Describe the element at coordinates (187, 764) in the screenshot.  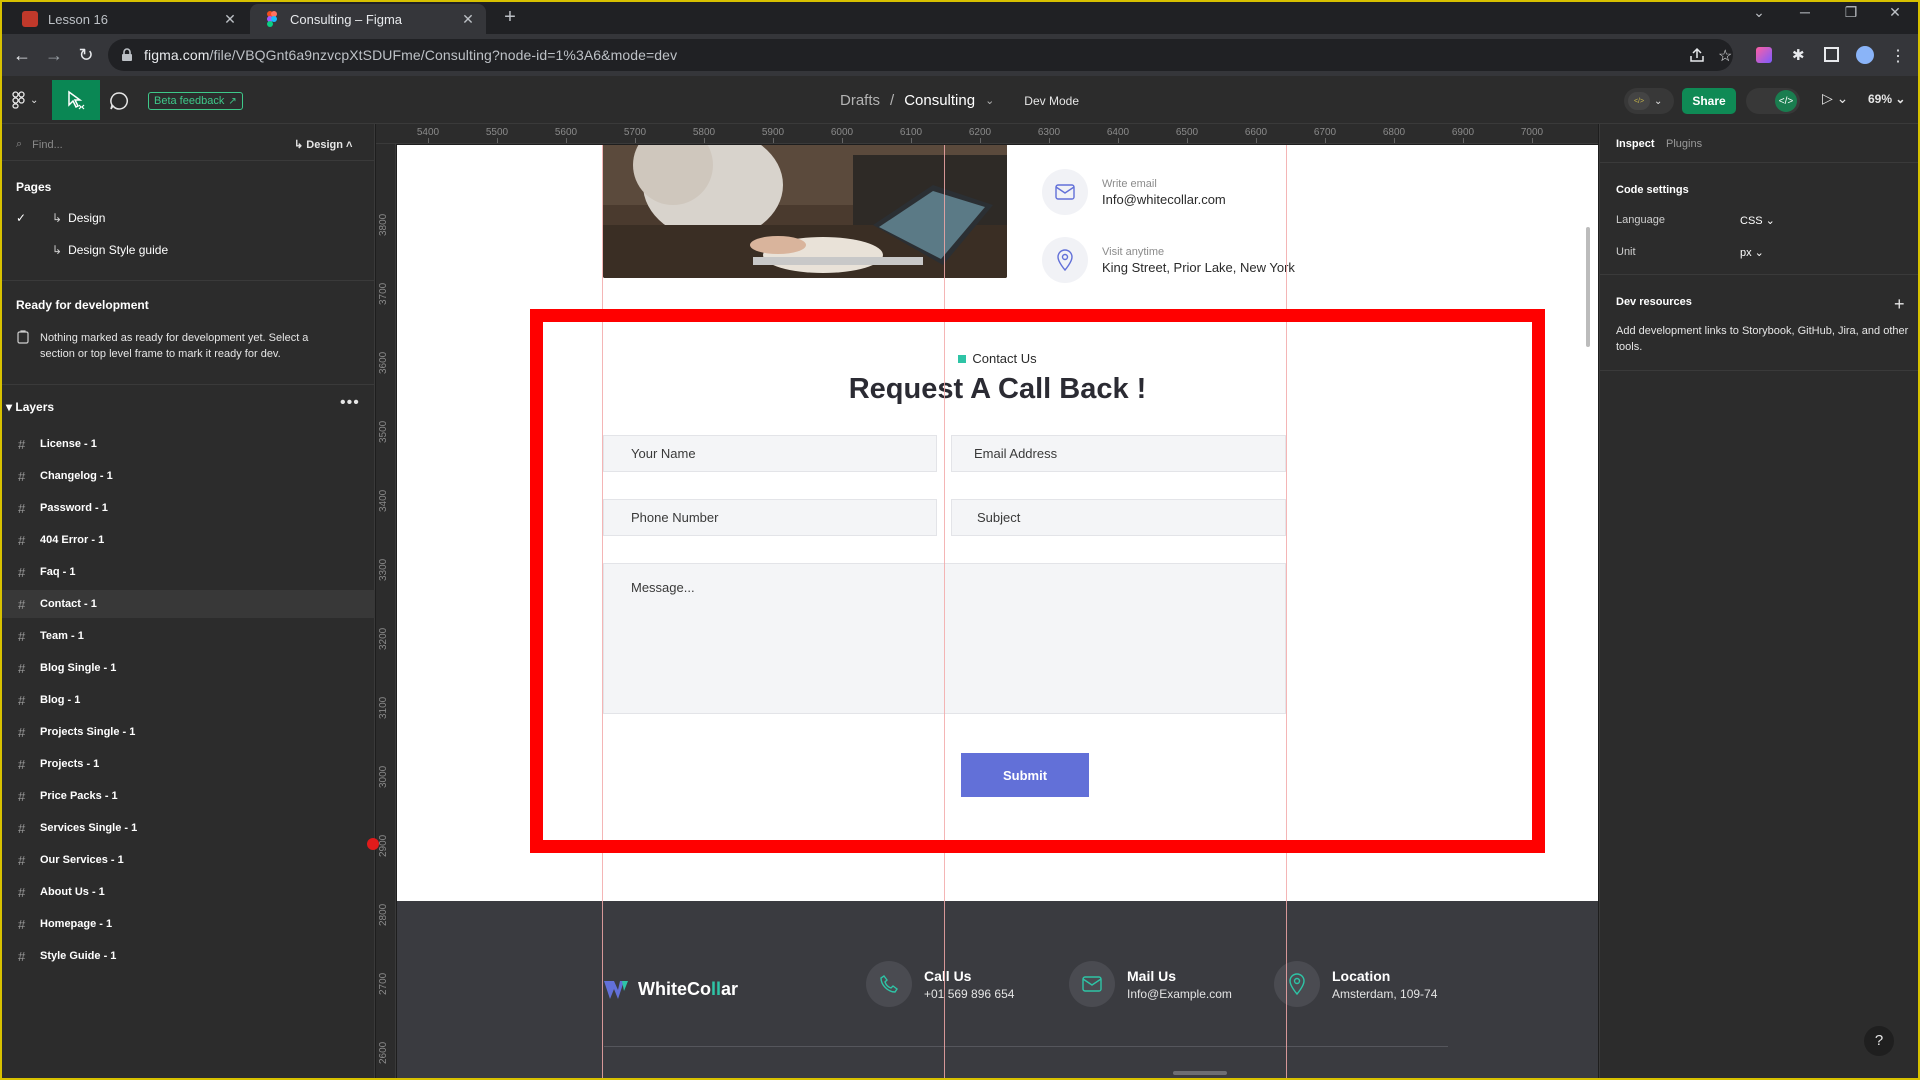
I see `layer-item: # Projects - 1` at that location.